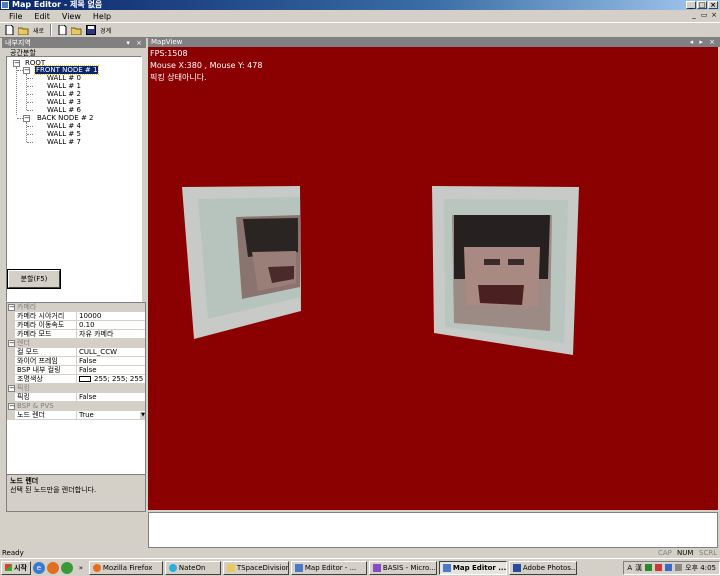  Describe the element at coordinates (65, 118) in the screenshot. I see `tree-node-back: BACK NODE # 2` at that location.